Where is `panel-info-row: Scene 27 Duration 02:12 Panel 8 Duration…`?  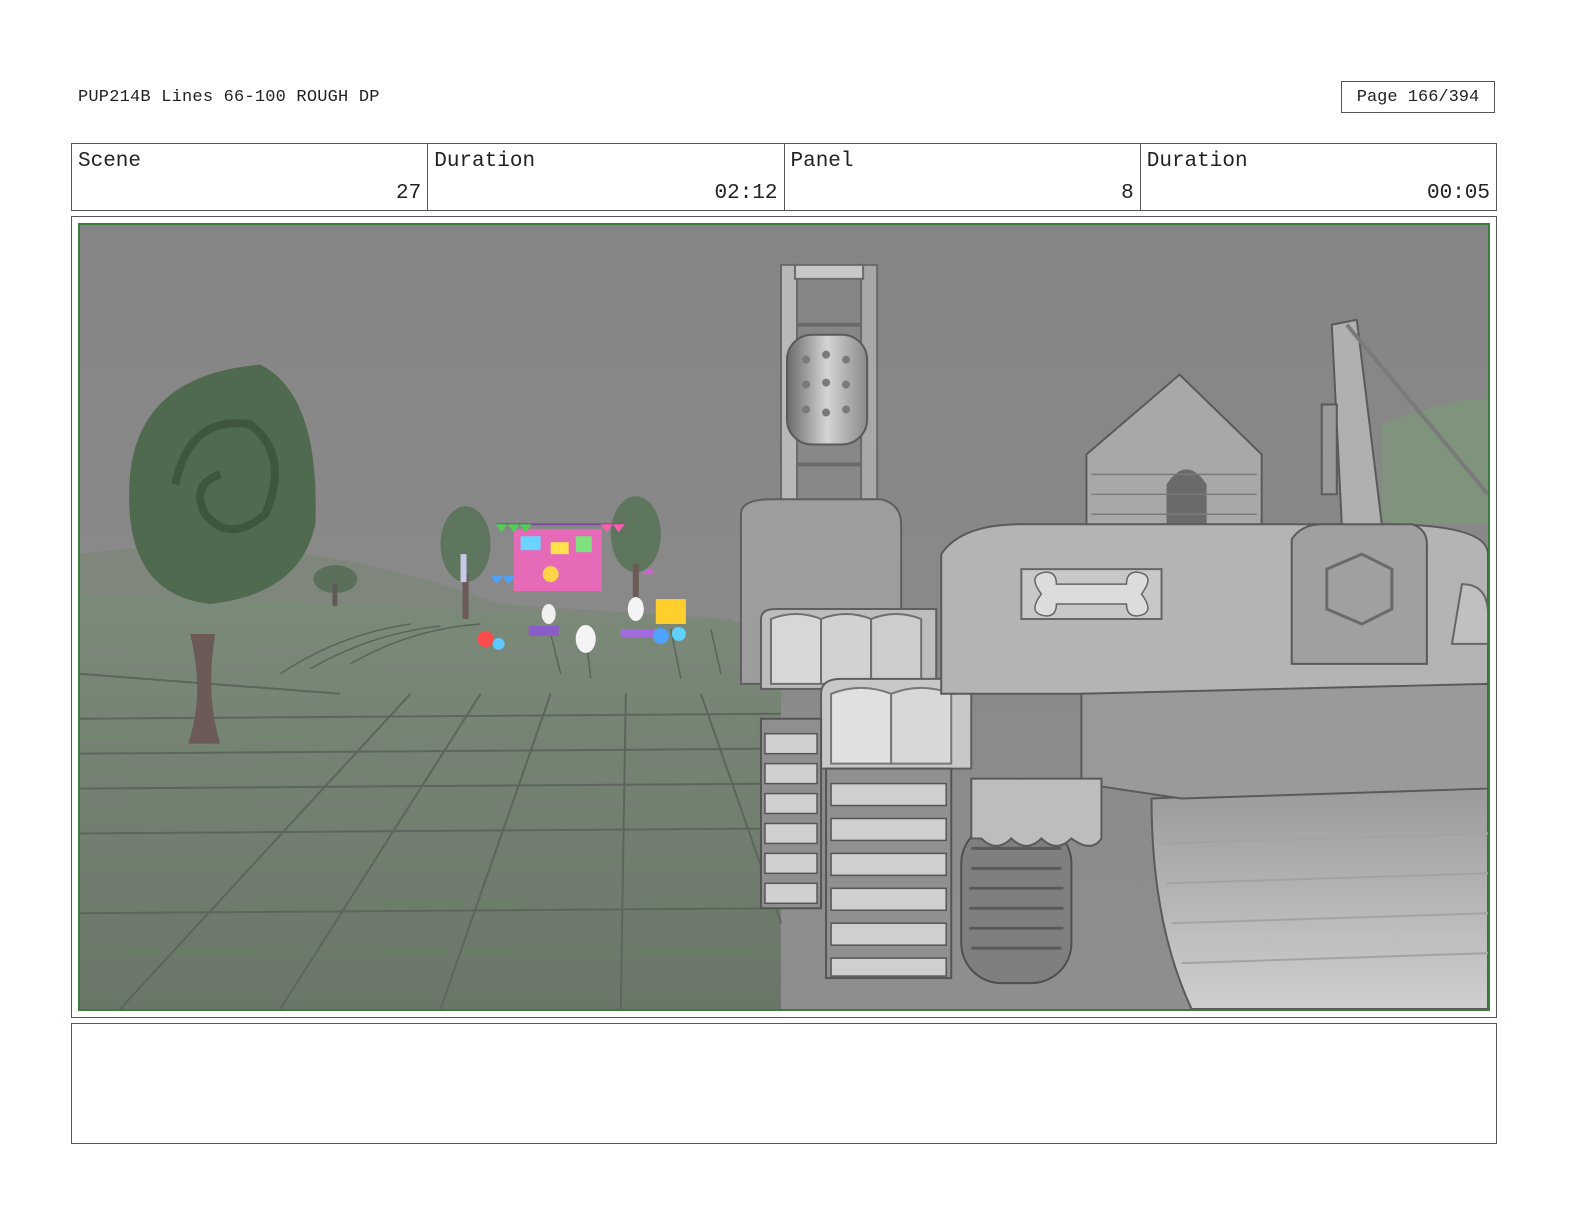
panel-info-row: Scene 27 Duration 02:12 Panel 8 Duration… is located at coordinates (784, 177).